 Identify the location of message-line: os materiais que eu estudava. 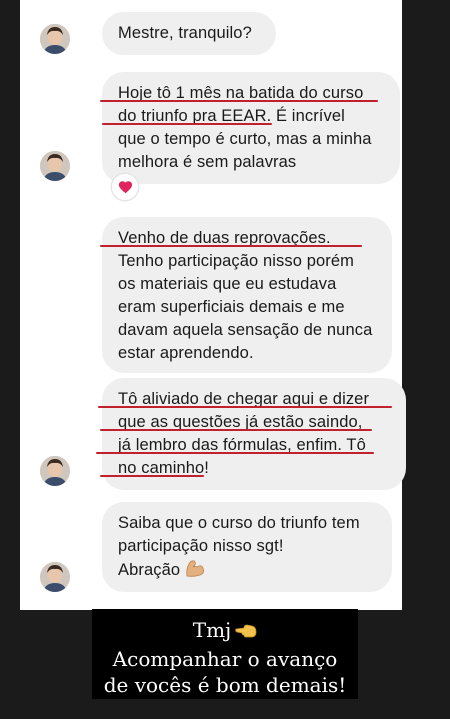
(227, 284).